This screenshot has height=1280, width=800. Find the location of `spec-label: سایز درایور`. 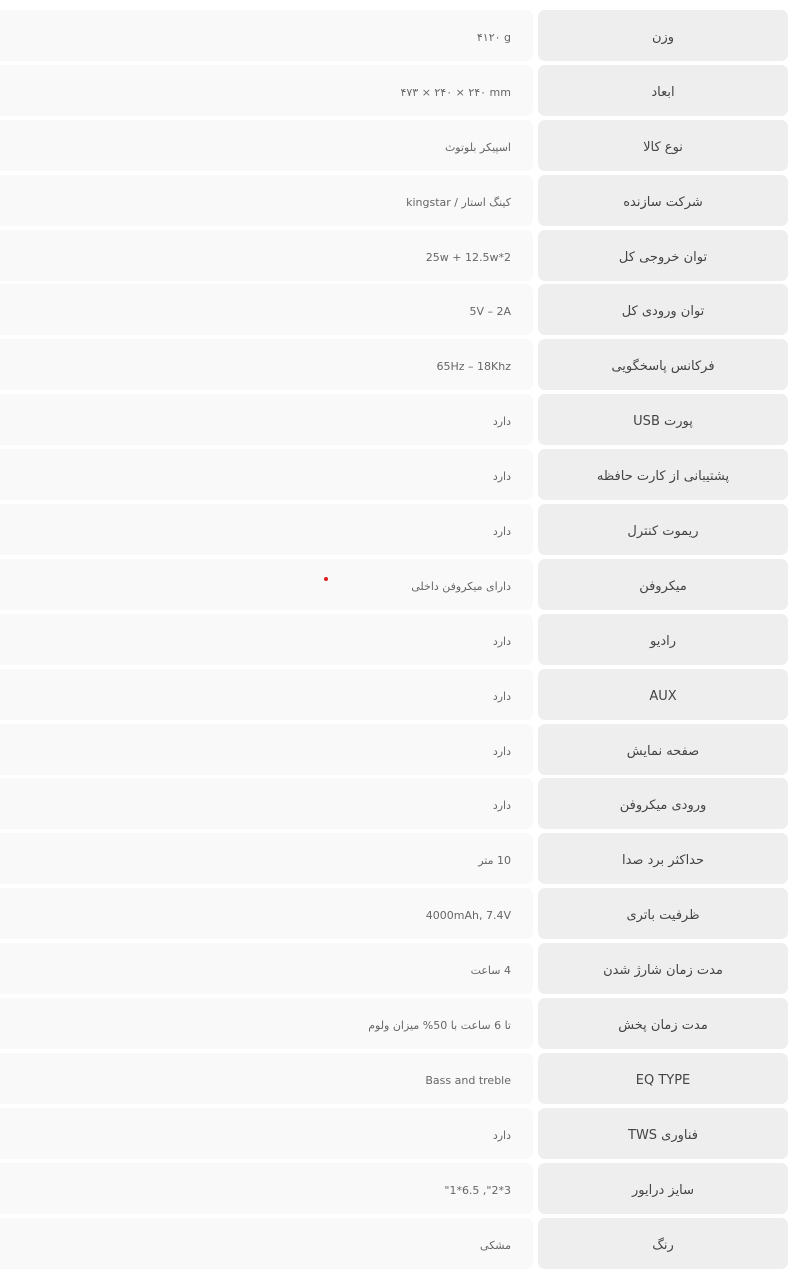

spec-label: سایز درایور is located at coordinates (663, 1188).